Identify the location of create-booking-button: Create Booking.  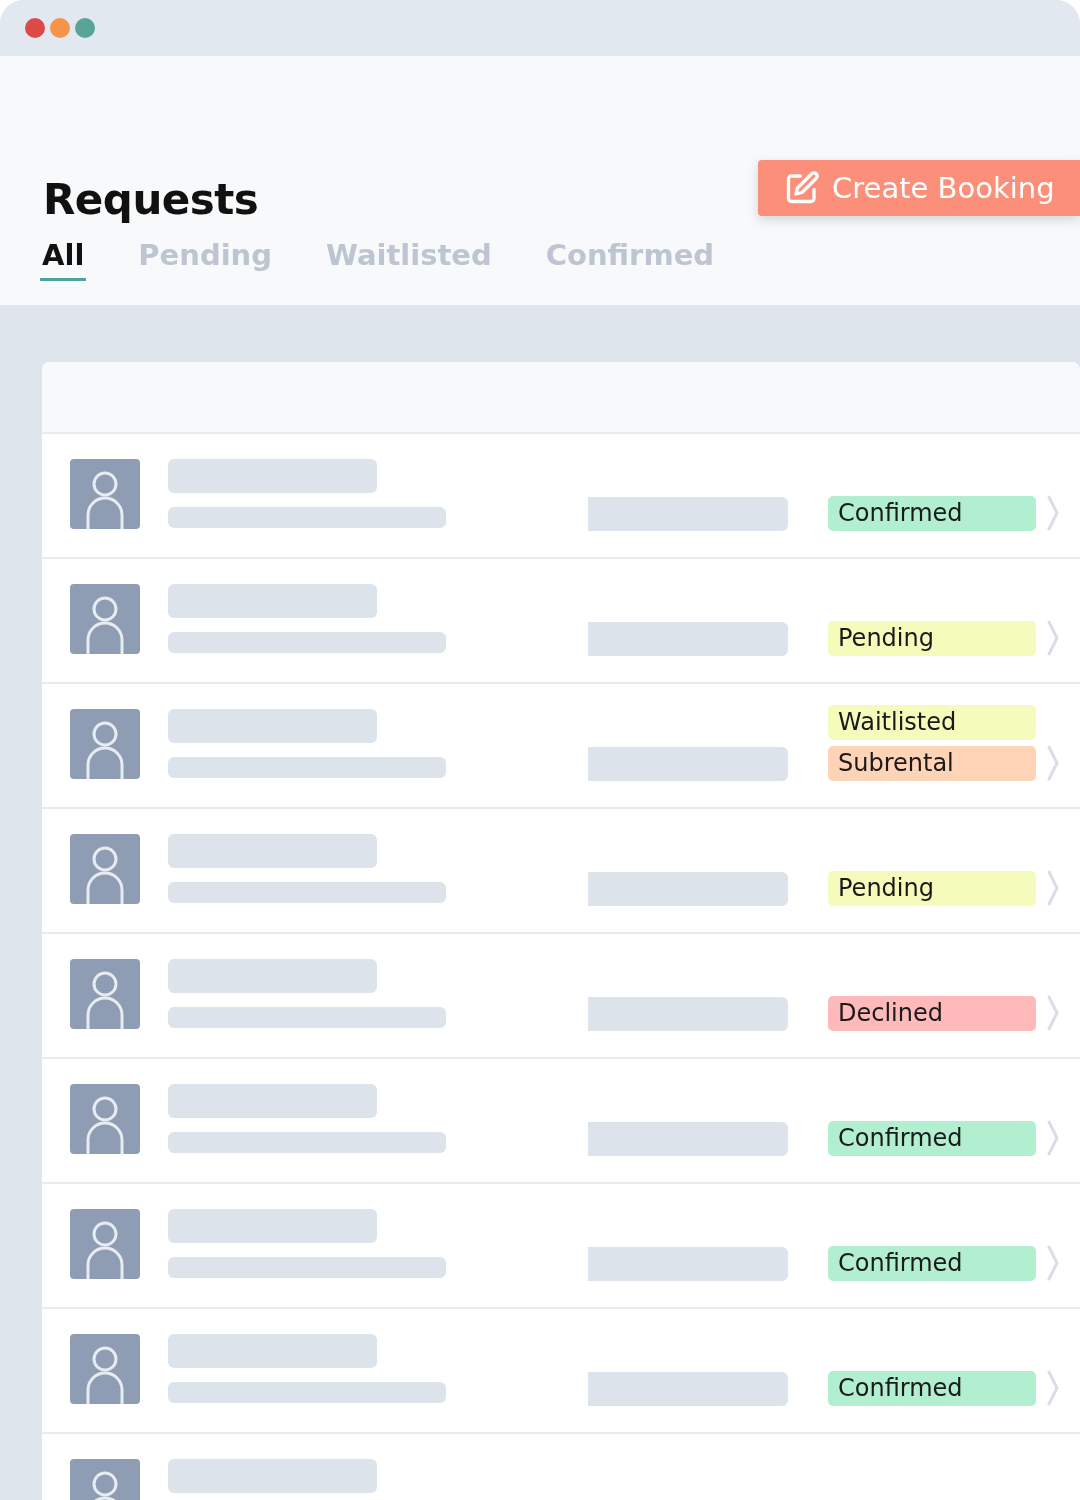
(919, 188).